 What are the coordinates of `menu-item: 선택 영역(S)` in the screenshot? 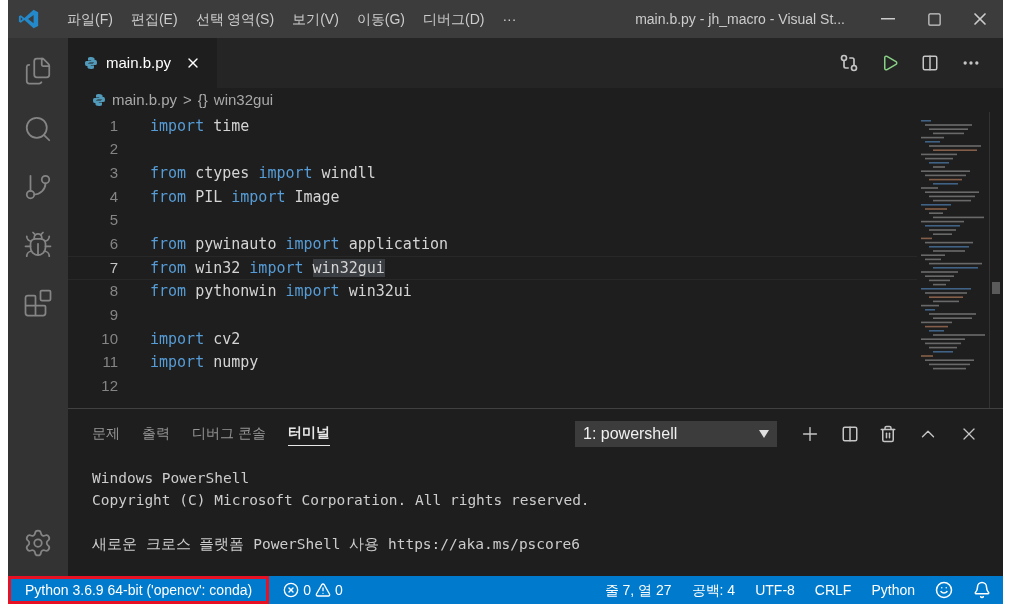 It's located at (235, 19).